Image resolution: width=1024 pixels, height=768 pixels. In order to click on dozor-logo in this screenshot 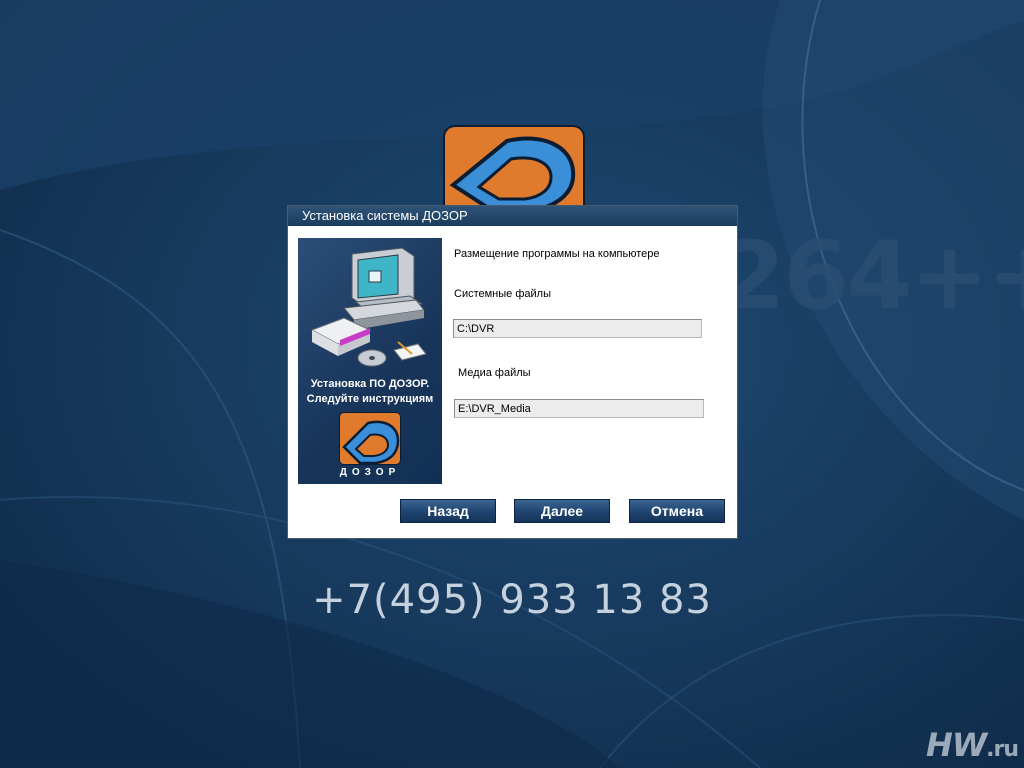, I will do `click(514, 168)`.